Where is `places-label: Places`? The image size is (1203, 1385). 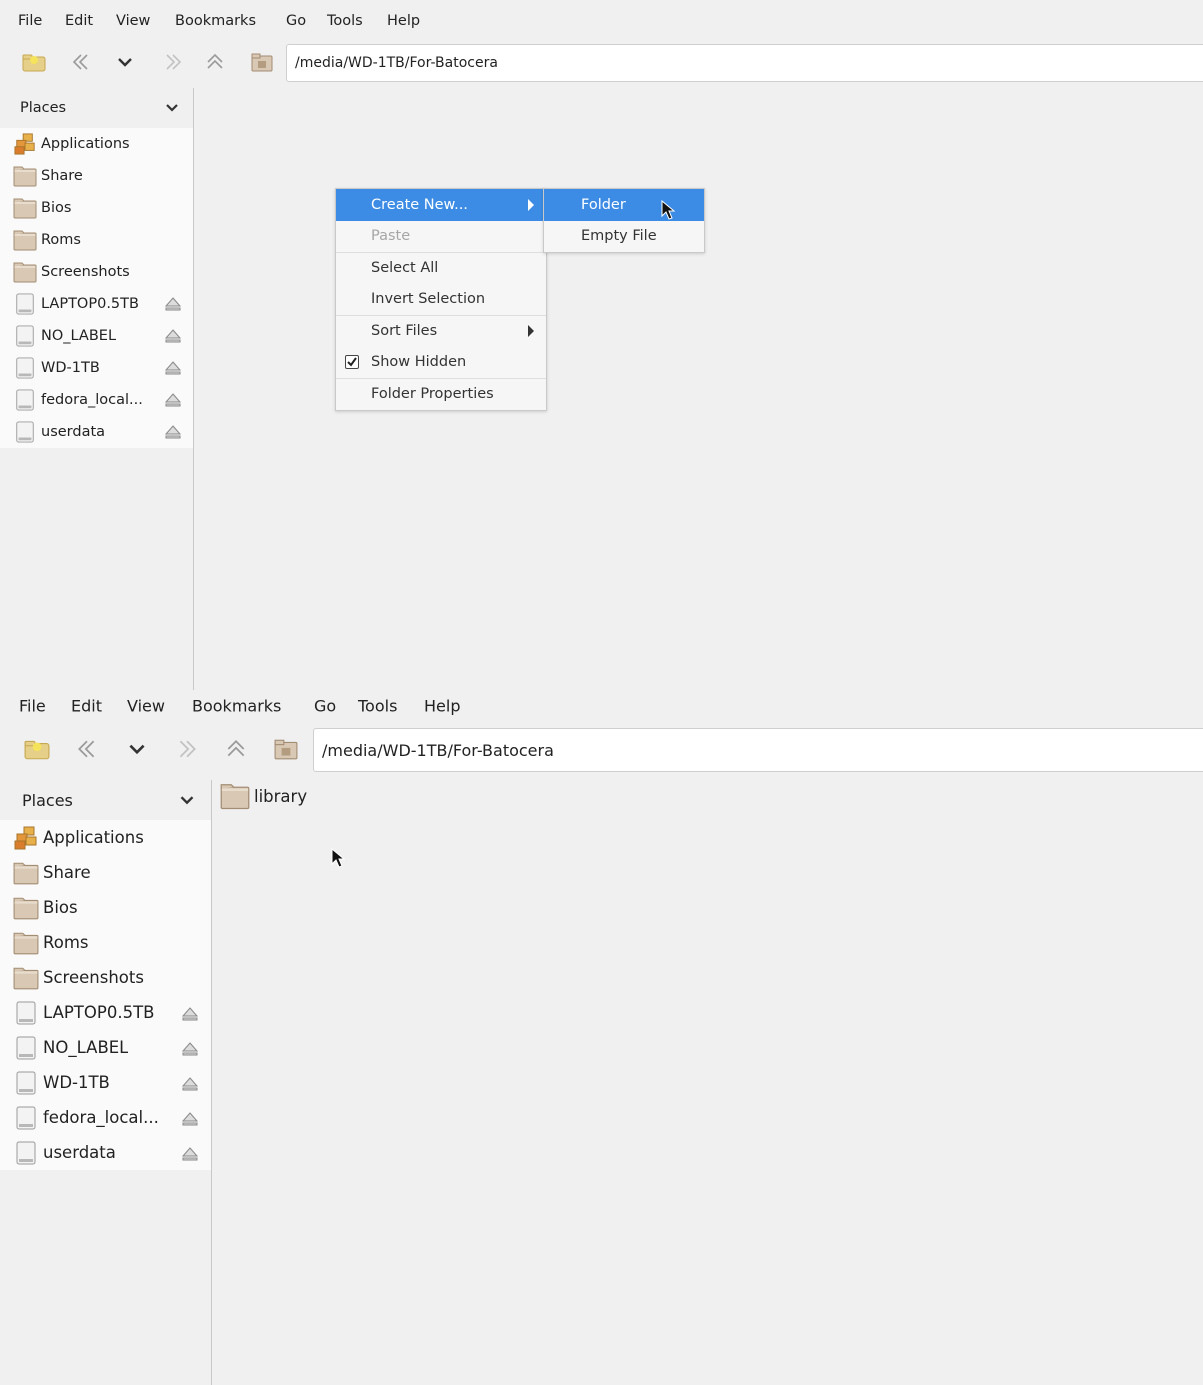 places-label: Places is located at coordinates (47, 800).